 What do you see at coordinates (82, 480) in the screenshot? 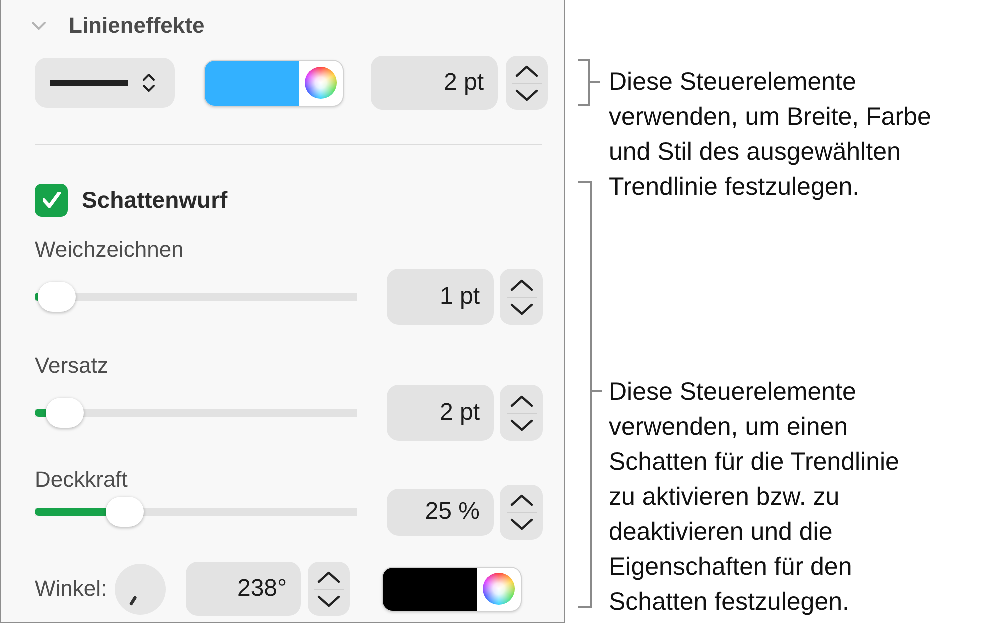
I see `slider-label: Deckkraft` at bounding box center [82, 480].